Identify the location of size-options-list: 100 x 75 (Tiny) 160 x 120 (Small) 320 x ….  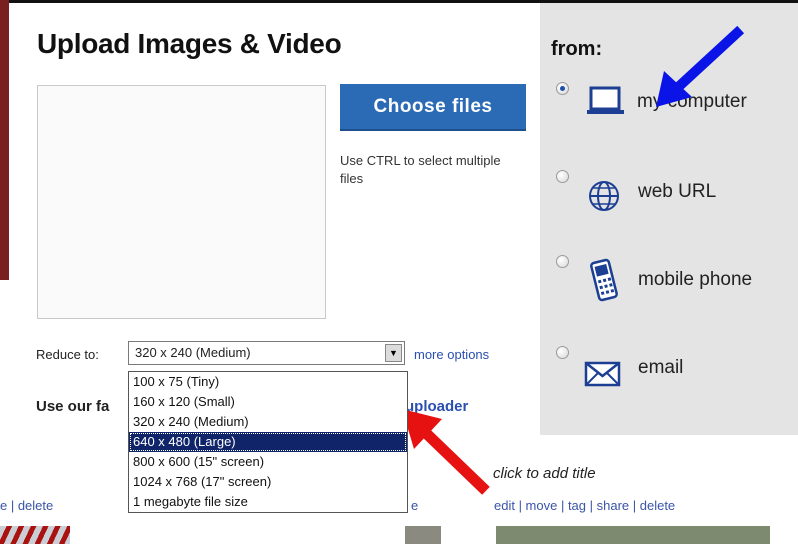
(268, 442).